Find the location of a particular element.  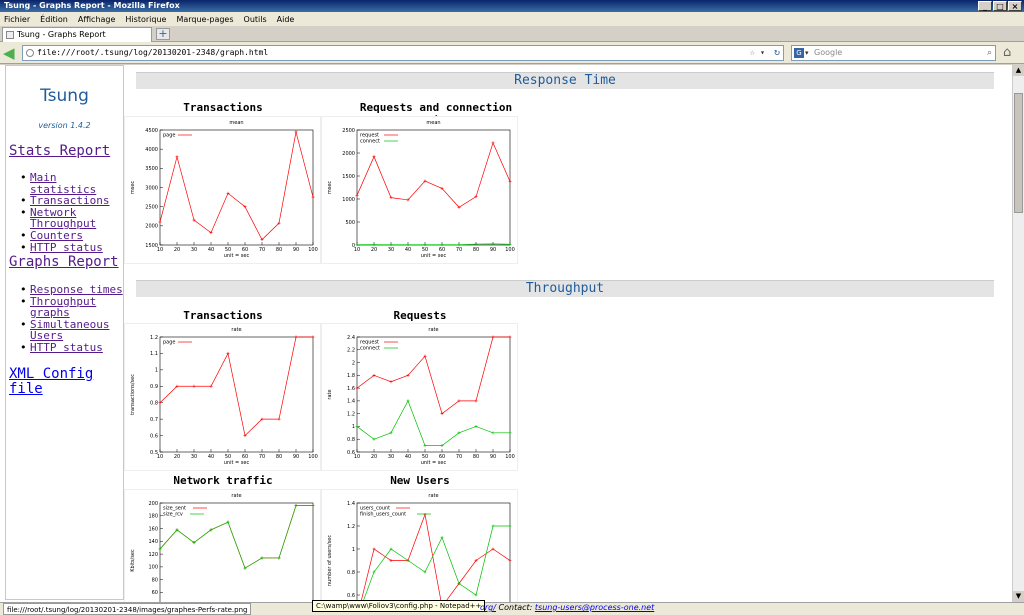

y-tick-label: 500 is located at coordinates (350, 223).